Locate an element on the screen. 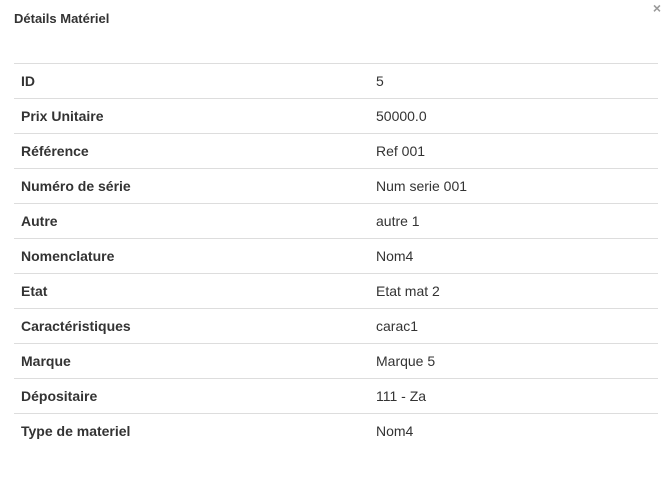 The width and height of the screenshot is (671, 498). table-row-caracteristiques: Caractéristiques carac1 is located at coordinates (336, 326).